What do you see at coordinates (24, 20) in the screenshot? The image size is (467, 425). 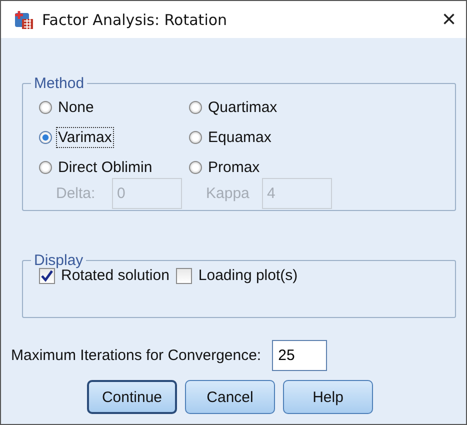 I see `app-icon` at bounding box center [24, 20].